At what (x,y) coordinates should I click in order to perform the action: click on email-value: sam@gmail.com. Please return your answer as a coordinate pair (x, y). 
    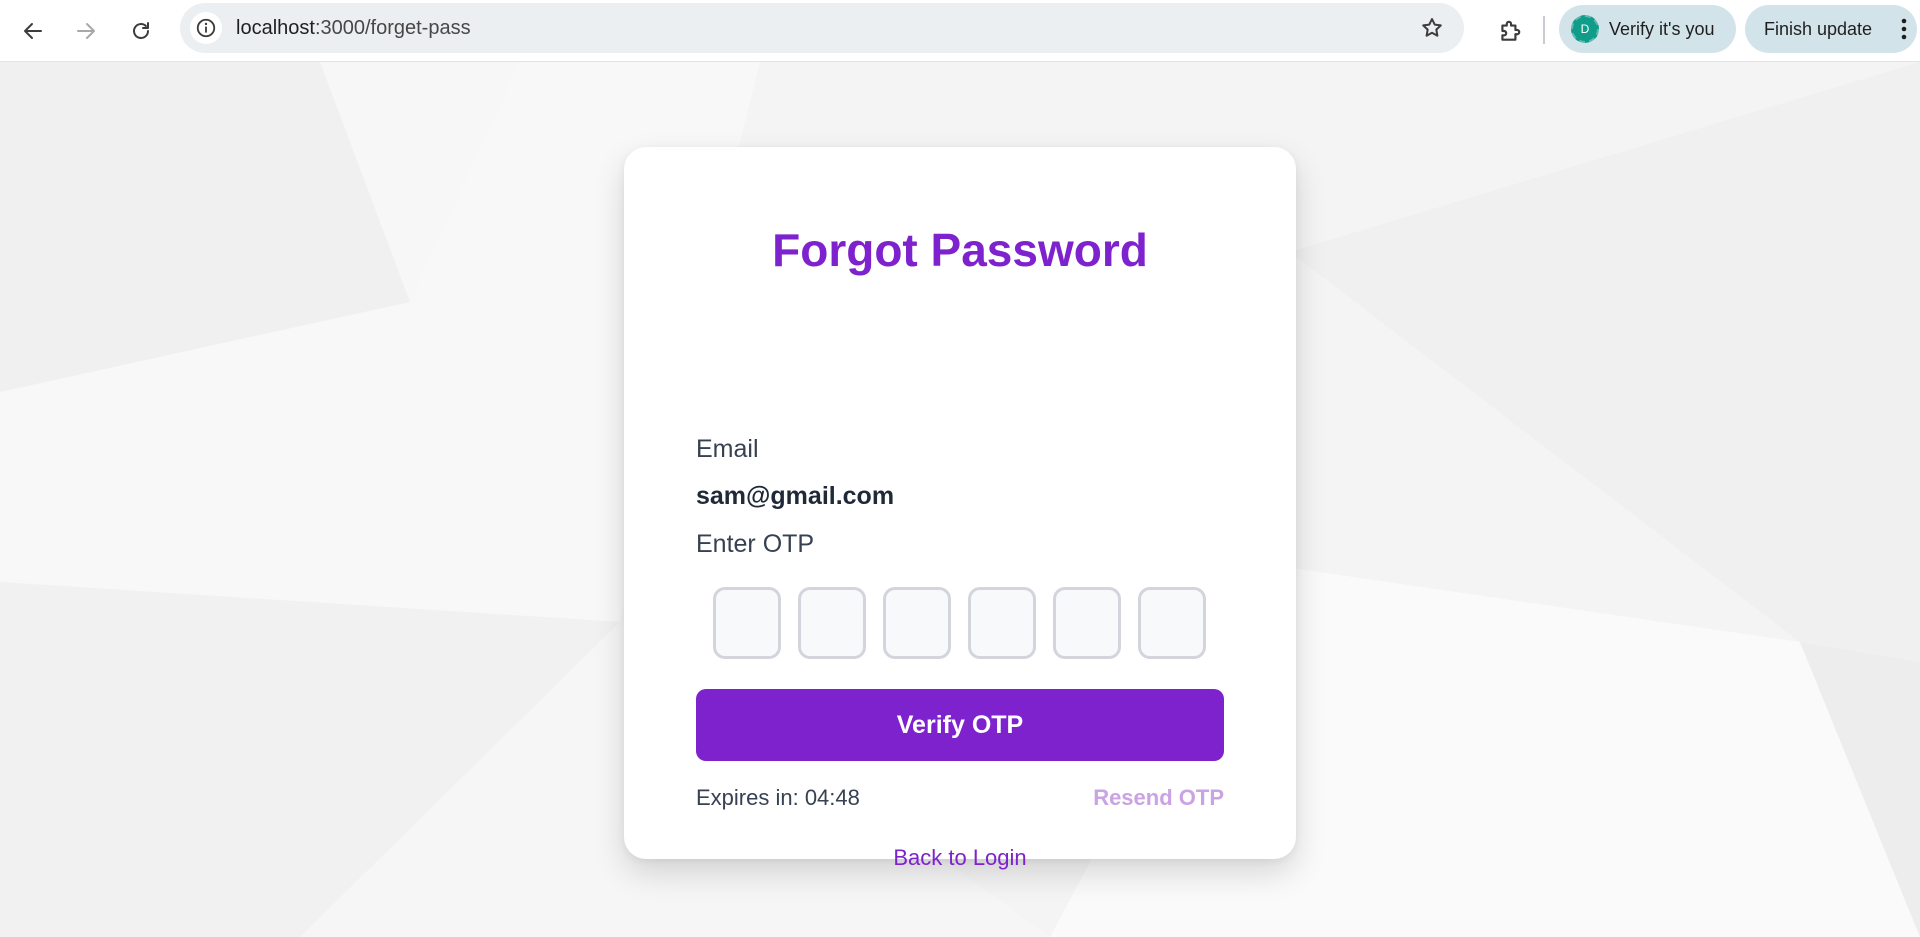
    Looking at the image, I should click on (795, 496).